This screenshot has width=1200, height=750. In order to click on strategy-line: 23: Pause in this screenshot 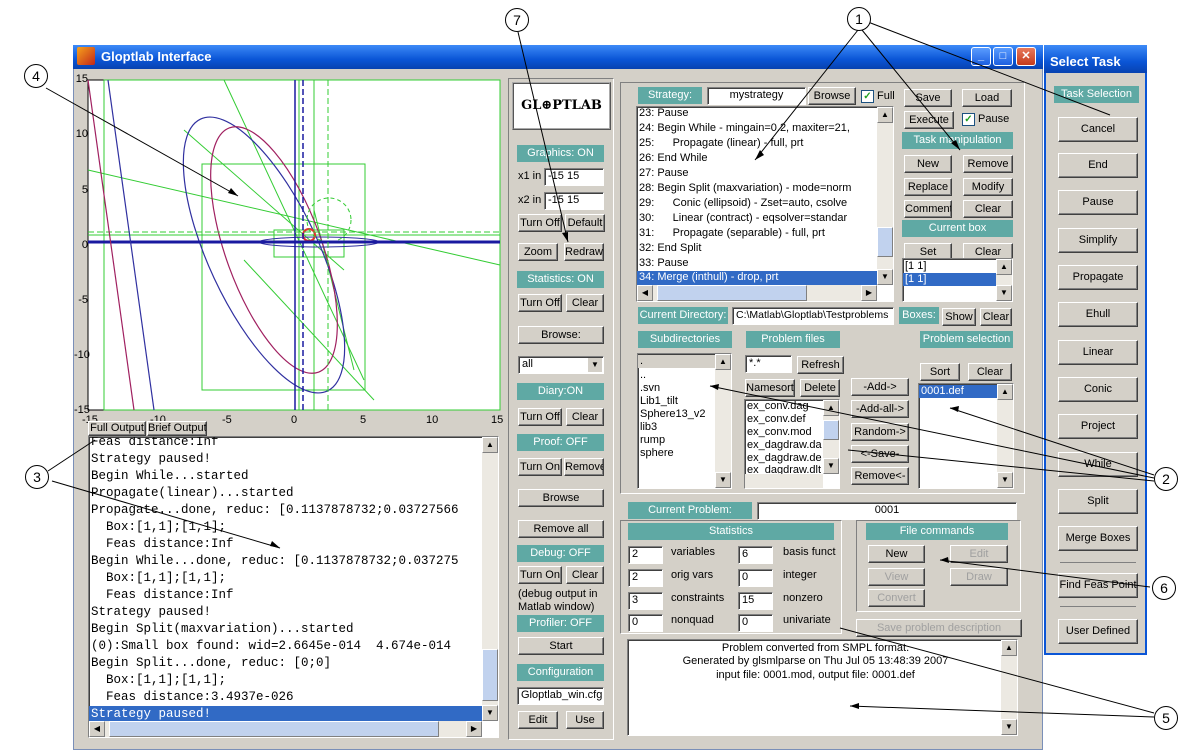, I will do `click(664, 113)`.